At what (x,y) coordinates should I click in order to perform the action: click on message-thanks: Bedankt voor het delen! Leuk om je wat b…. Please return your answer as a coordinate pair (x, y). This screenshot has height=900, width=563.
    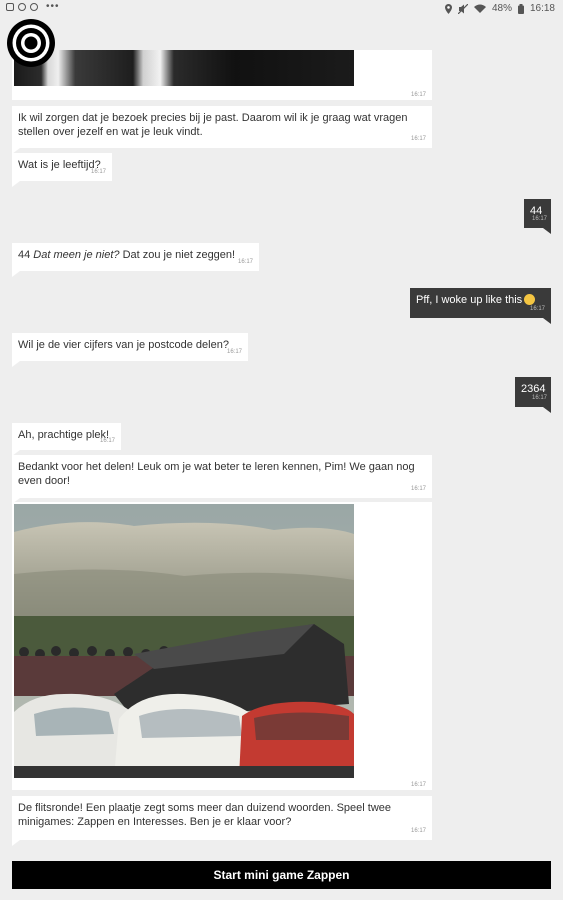
    Looking at the image, I should click on (222, 479).